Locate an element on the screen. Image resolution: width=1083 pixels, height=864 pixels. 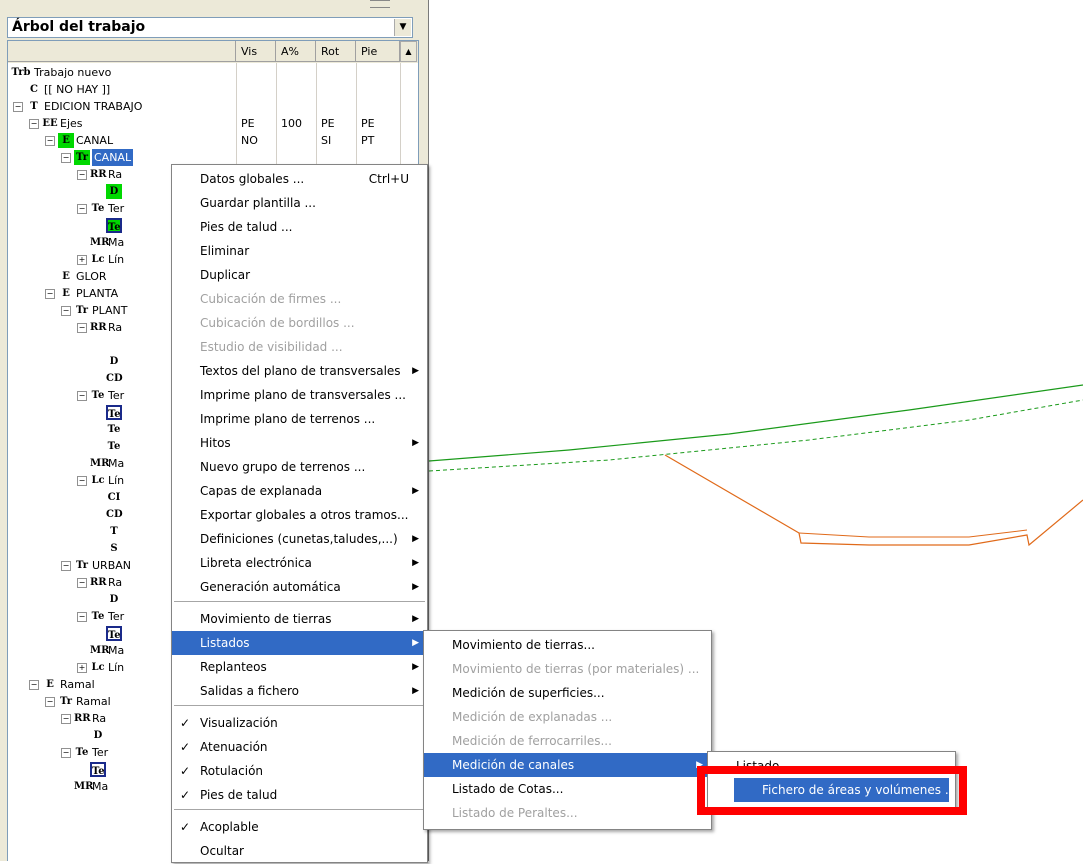
cell-vis: NO is located at coordinates (256, 140).